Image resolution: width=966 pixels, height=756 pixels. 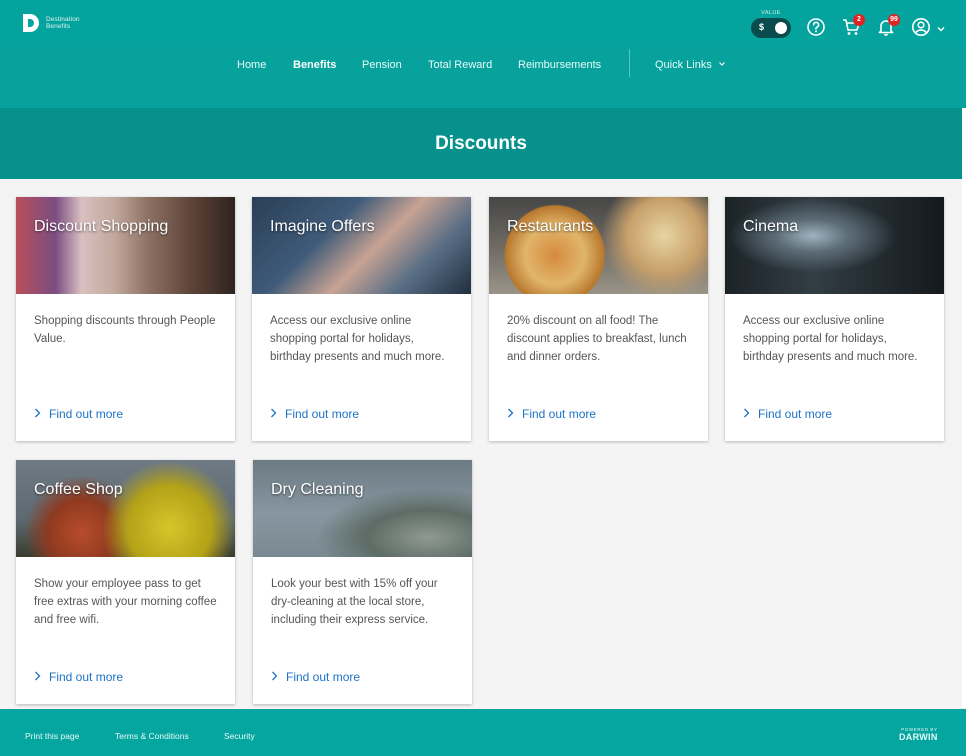 What do you see at coordinates (52, 736) in the screenshot?
I see `footer-link-print: Print this page` at bounding box center [52, 736].